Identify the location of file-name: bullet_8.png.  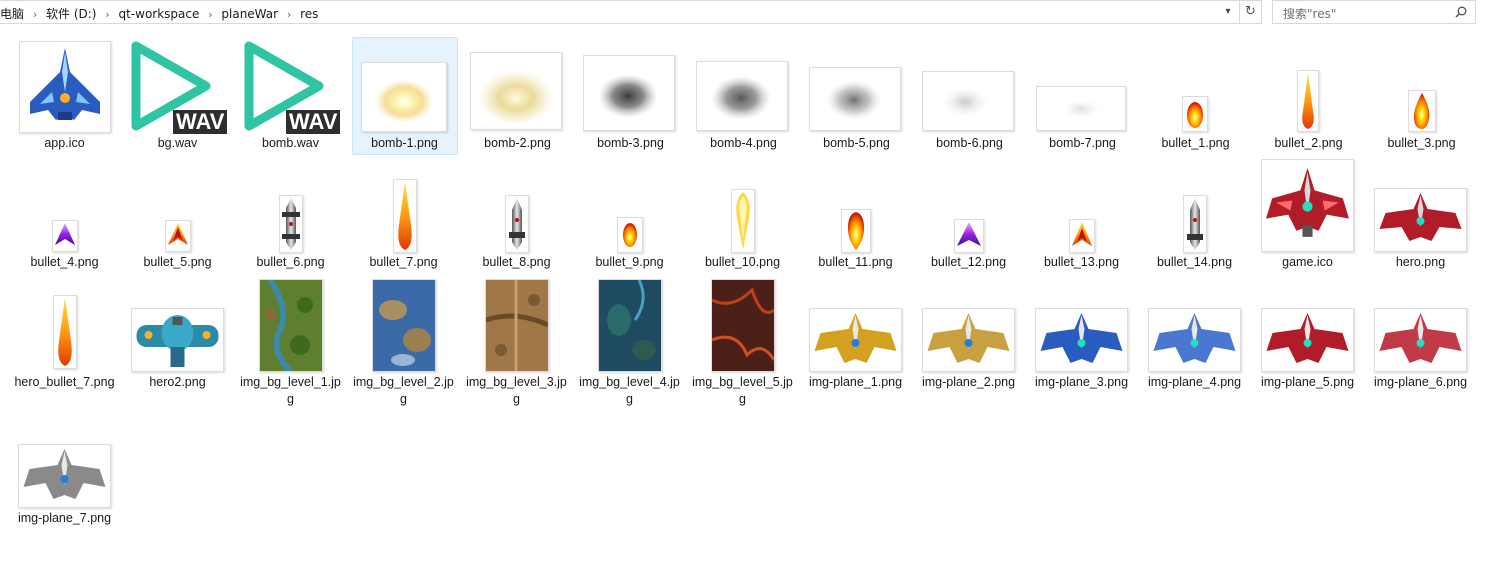
(516, 262).